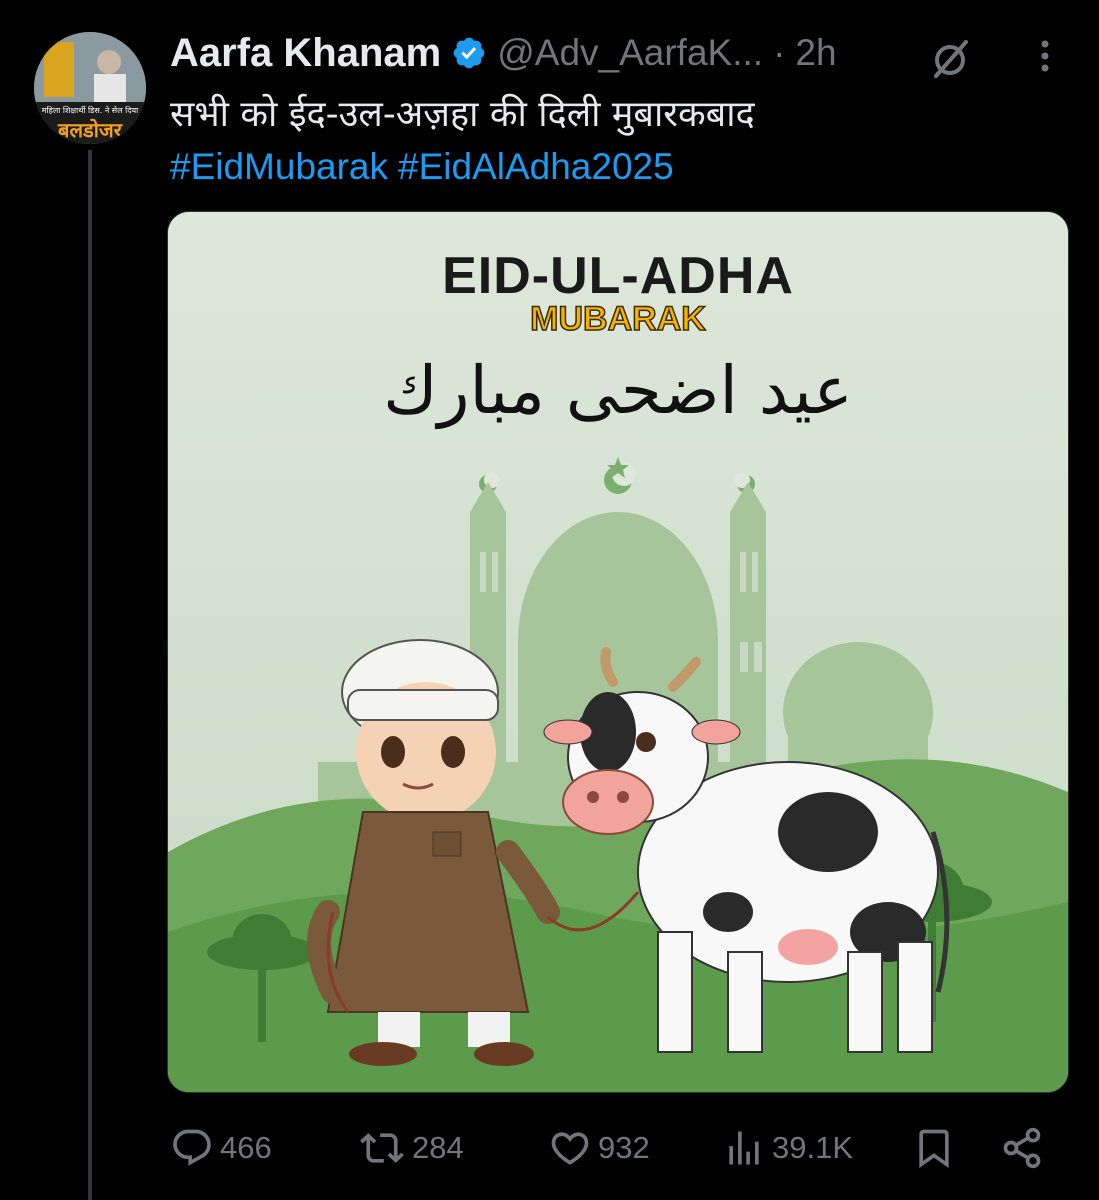 This screenshot has height=1200, width=1099. I want to click on image-title: EID-UL-ADHA, so click(618, 276).